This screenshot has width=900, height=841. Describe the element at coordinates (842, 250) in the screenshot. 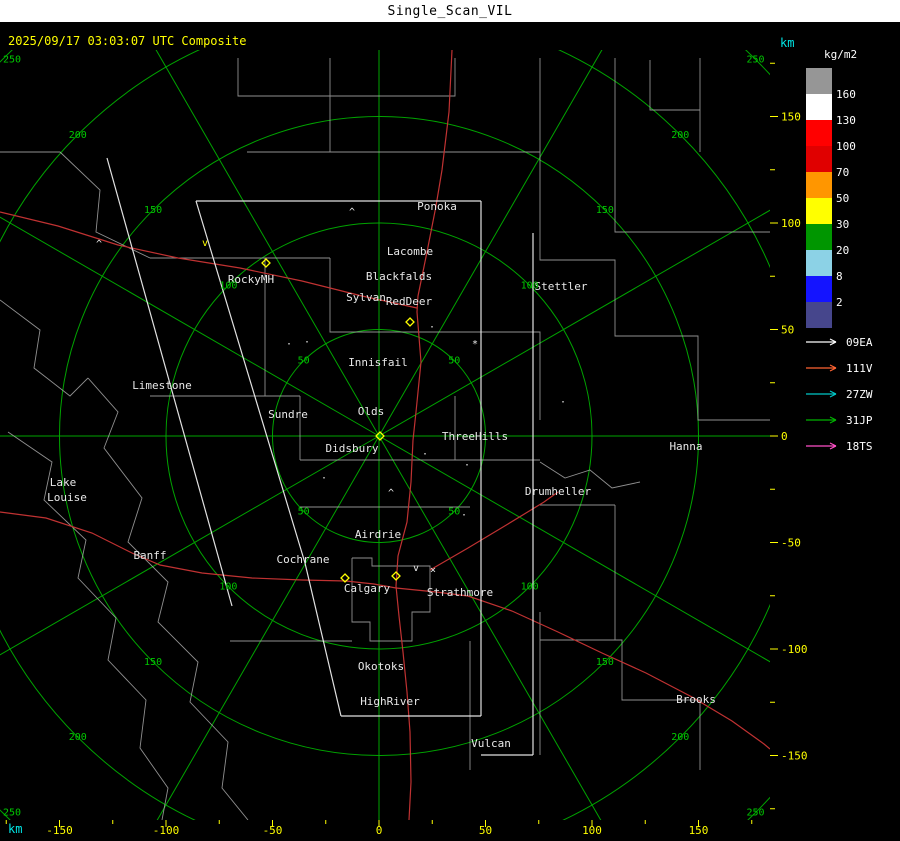

I see `scale-boundary-label: 20` at that location.